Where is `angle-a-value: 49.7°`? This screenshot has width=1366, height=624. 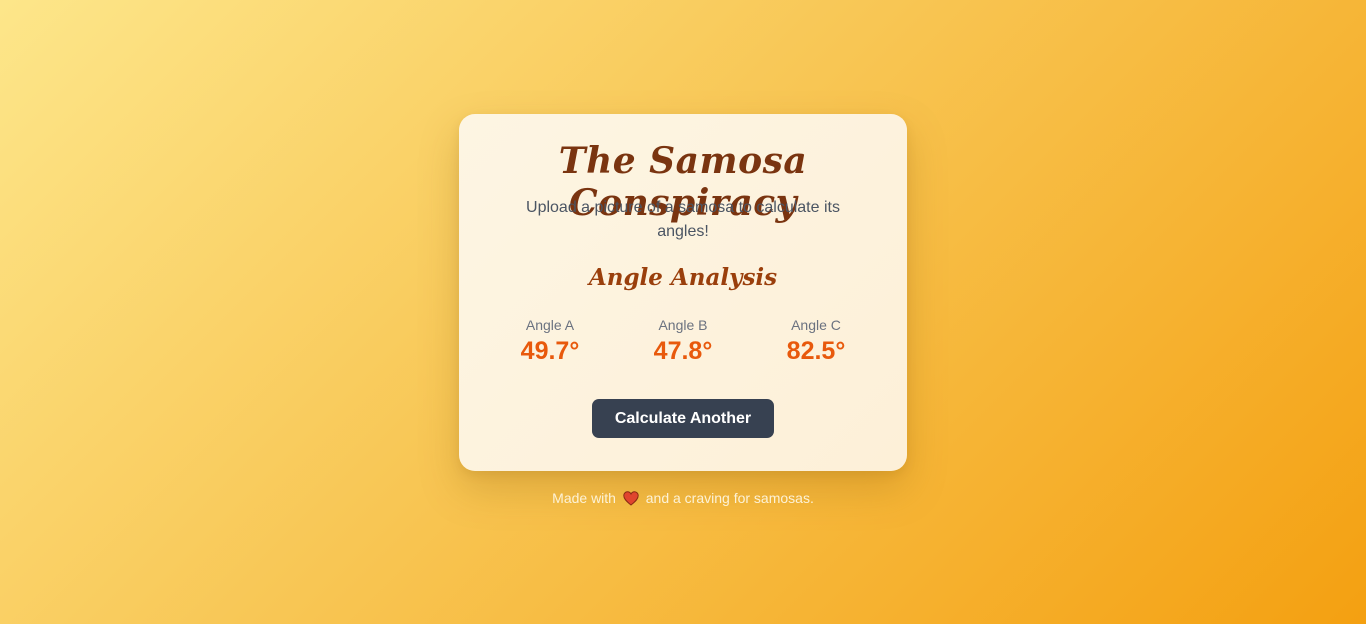
angle-a-value: 49.7° is located at coordinates (550, 351).